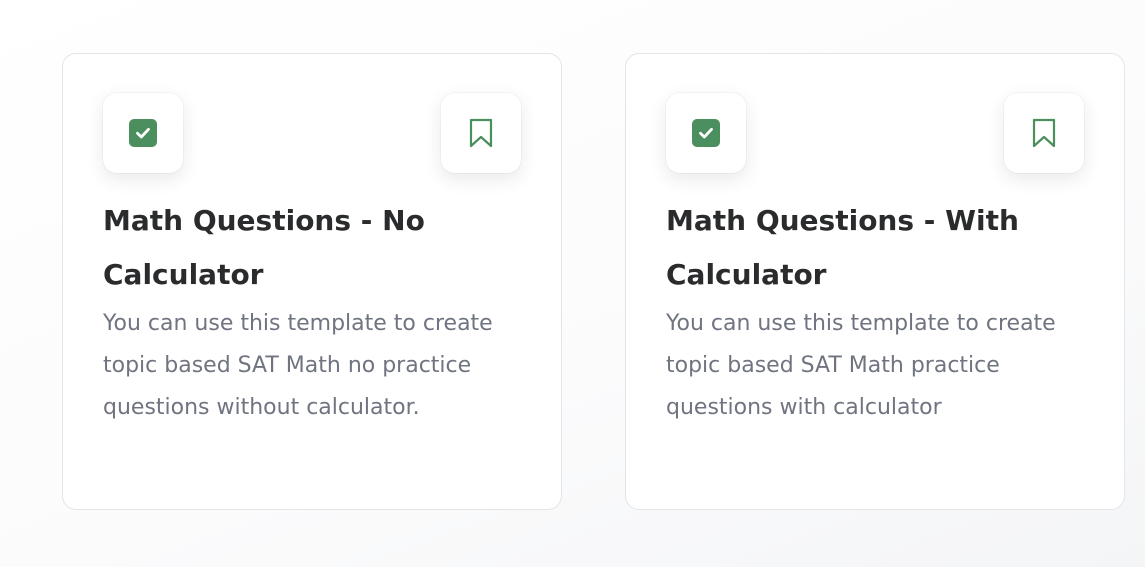 The width and height of the screenshot is (1145, 567). Describe the element at coordinates (264, 247) in the screenshot. I see `card-title: Math Questions - No Calculator` at that location.